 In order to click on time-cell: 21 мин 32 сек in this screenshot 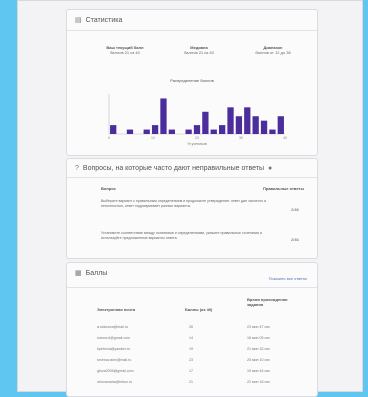, I will do `click(258, 349)`.